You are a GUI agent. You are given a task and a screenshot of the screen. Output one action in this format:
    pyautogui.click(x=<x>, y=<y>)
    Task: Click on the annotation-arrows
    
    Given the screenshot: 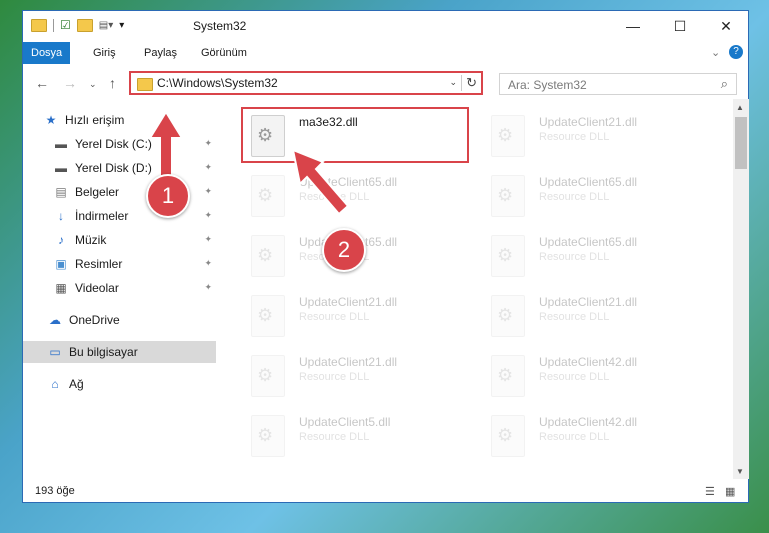 What is the action you would take?
    pyautogui.click(x=249, y=163)
    